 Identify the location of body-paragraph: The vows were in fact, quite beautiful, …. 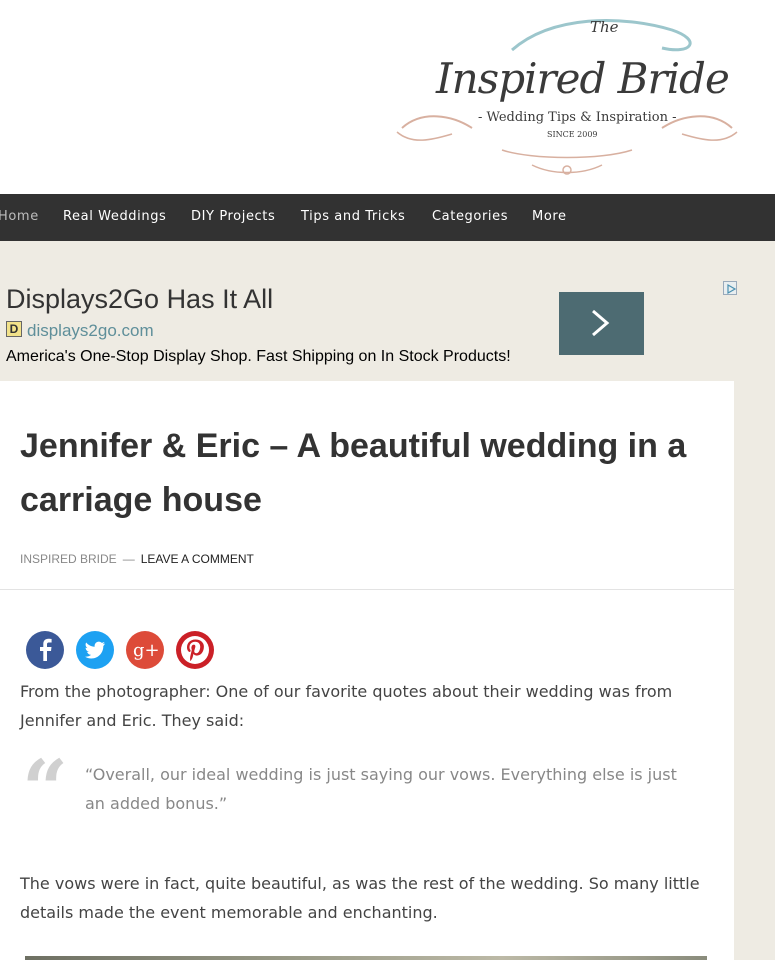
(360, 898).